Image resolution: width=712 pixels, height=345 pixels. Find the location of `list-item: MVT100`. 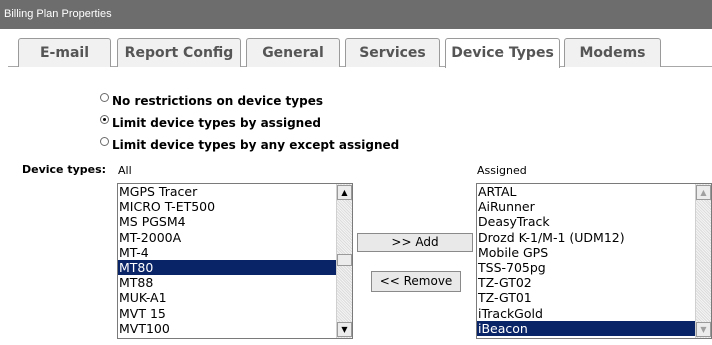

list-item: MVT100 is located at coordinates (227, 328).